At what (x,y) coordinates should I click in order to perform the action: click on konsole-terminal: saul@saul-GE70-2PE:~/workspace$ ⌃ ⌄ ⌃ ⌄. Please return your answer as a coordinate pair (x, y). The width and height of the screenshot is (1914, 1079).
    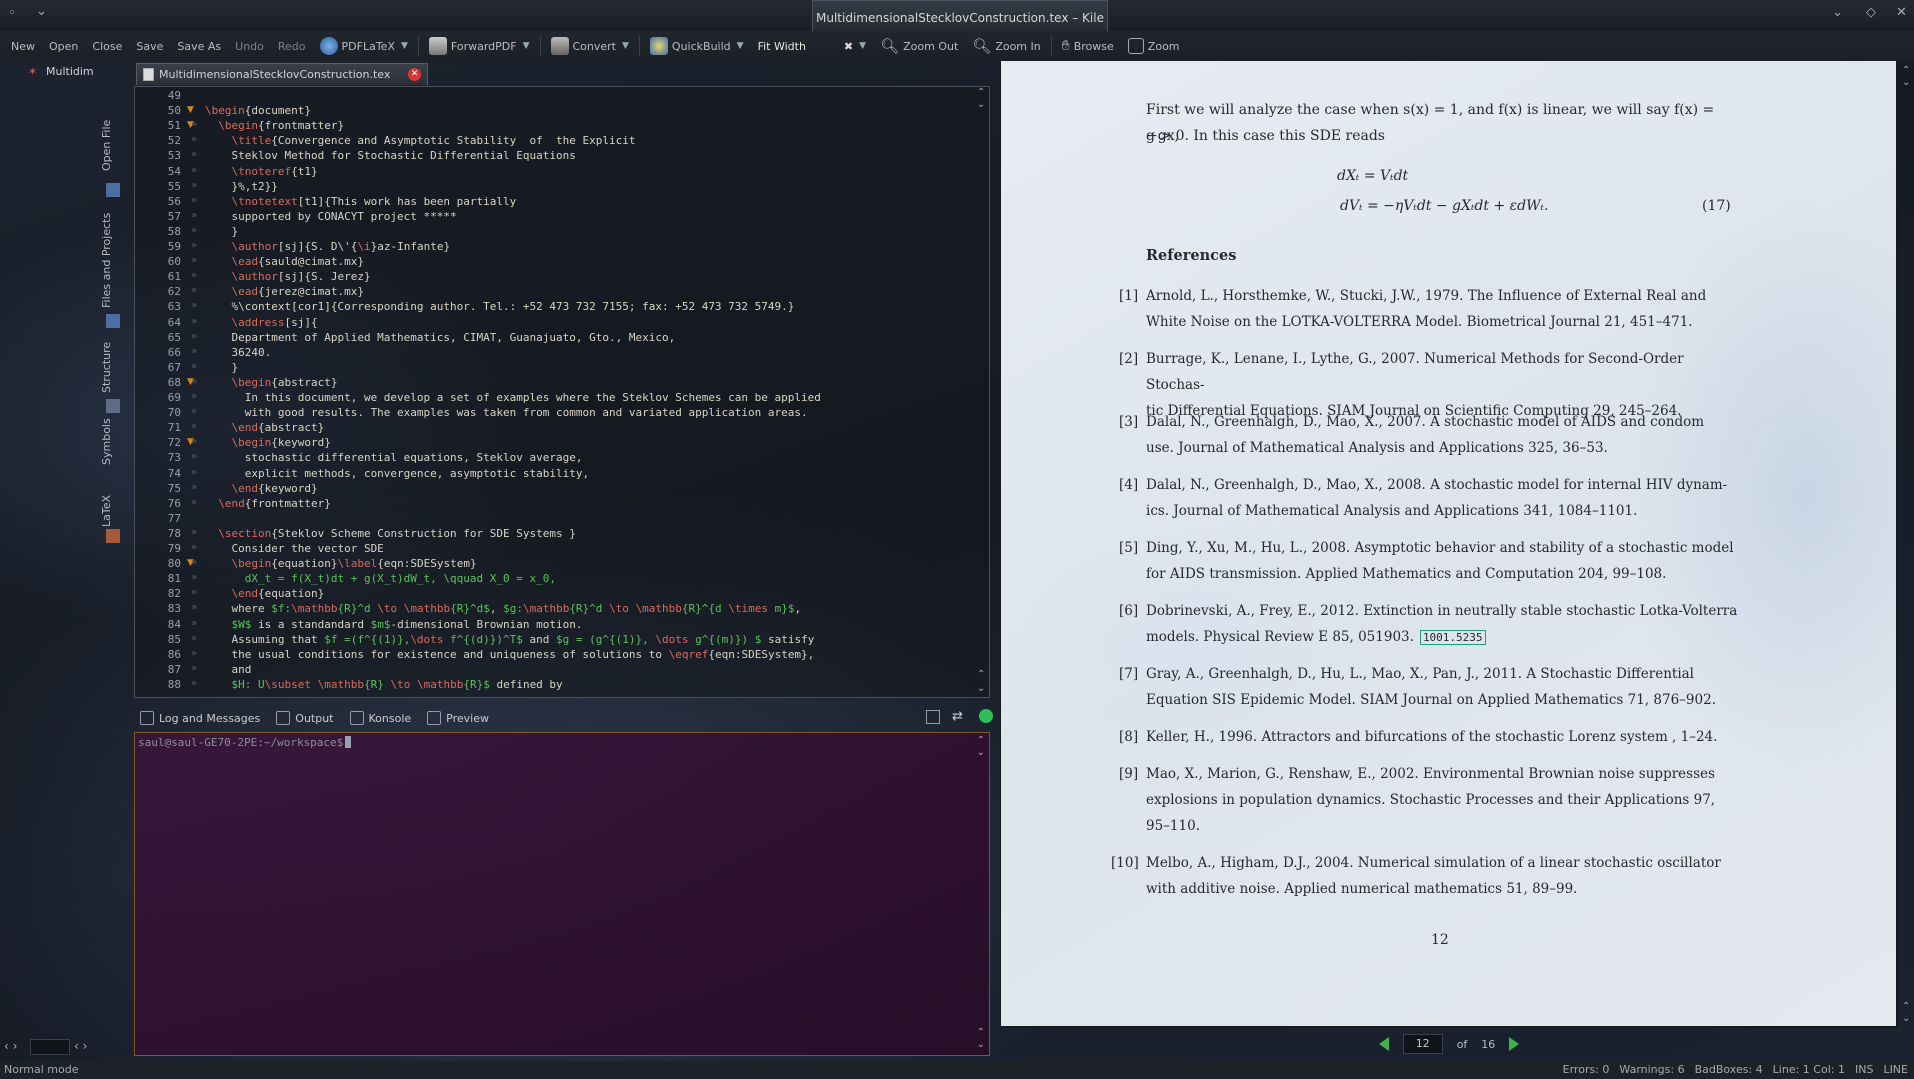
    Looking at the image, I should click on (562, 894).